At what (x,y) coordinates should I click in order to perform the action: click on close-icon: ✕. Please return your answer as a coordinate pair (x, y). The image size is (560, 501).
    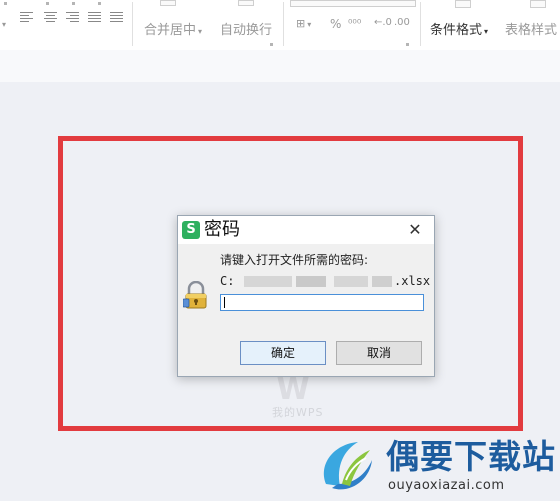
    Looking at the image, I should click on (415, 230).